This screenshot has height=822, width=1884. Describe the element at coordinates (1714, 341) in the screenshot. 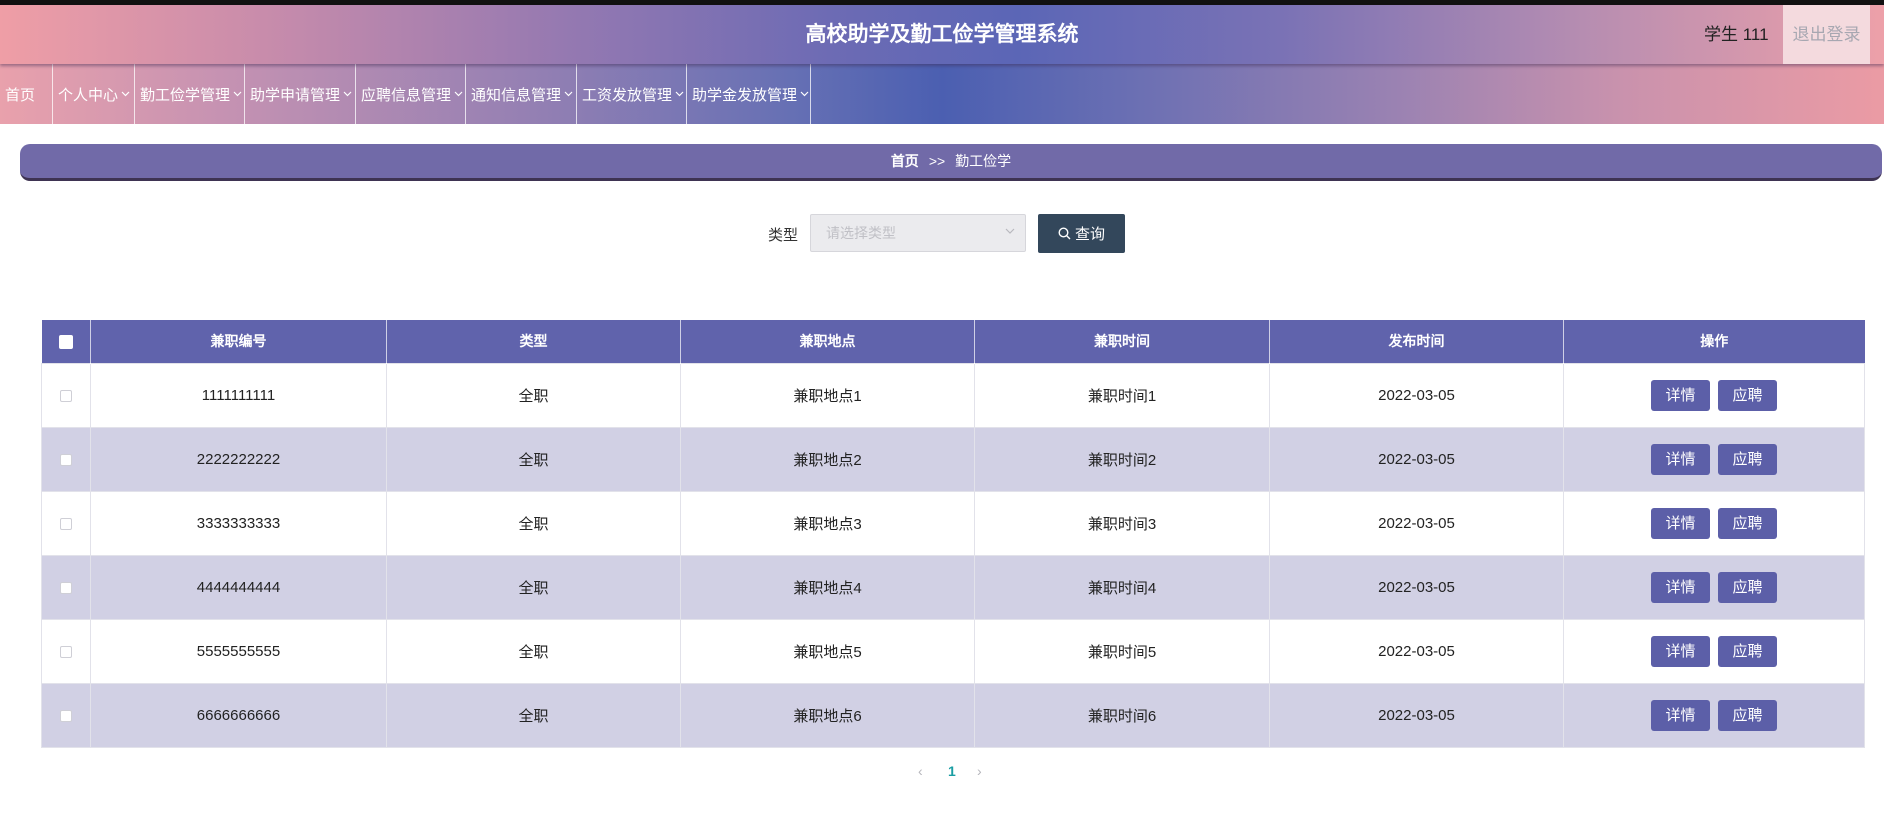

I see `column-header-actions: 操作` at that location.